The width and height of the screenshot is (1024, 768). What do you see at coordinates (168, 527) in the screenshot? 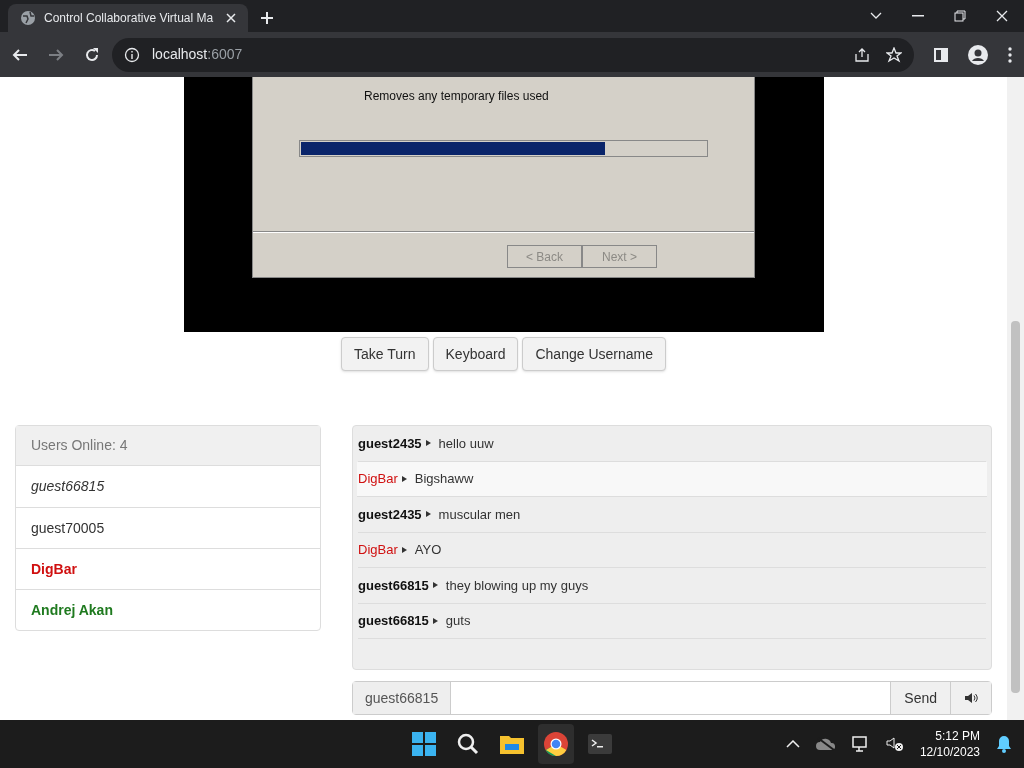
I see `user-list-item: guest70005` at bounding box center [168, 527].